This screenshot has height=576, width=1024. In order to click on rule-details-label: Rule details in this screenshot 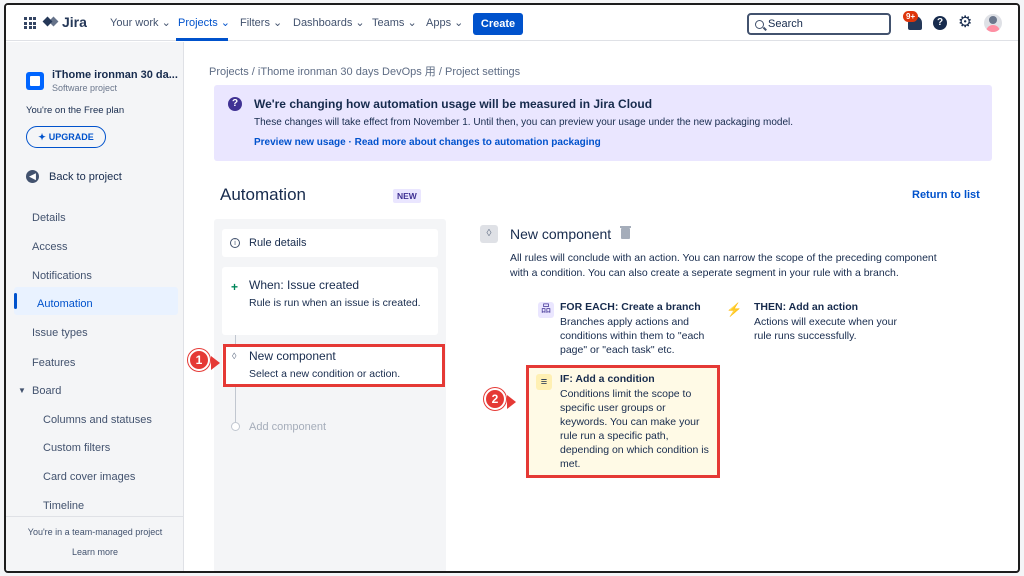, I will do `click(278, 243)`.